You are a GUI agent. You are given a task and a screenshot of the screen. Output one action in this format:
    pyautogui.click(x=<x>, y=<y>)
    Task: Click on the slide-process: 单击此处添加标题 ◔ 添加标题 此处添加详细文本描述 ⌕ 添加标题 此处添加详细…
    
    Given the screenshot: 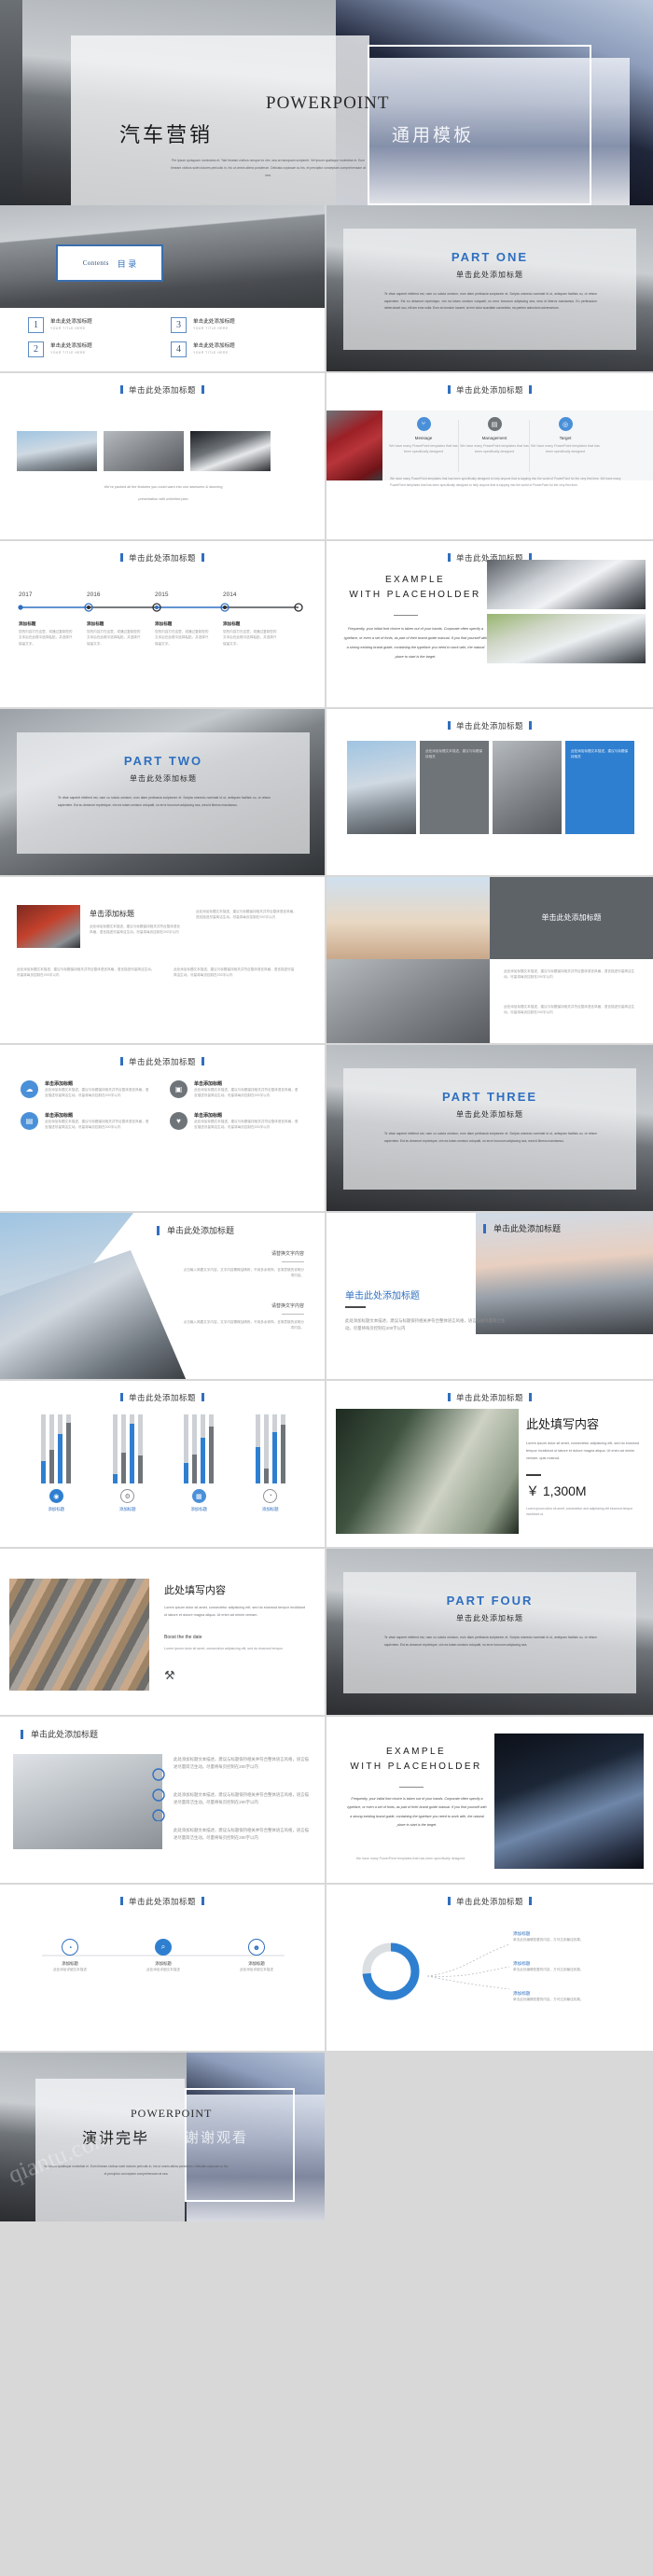 What is the action you would take?
    pyautogui.click(x=163, y=1969)
    